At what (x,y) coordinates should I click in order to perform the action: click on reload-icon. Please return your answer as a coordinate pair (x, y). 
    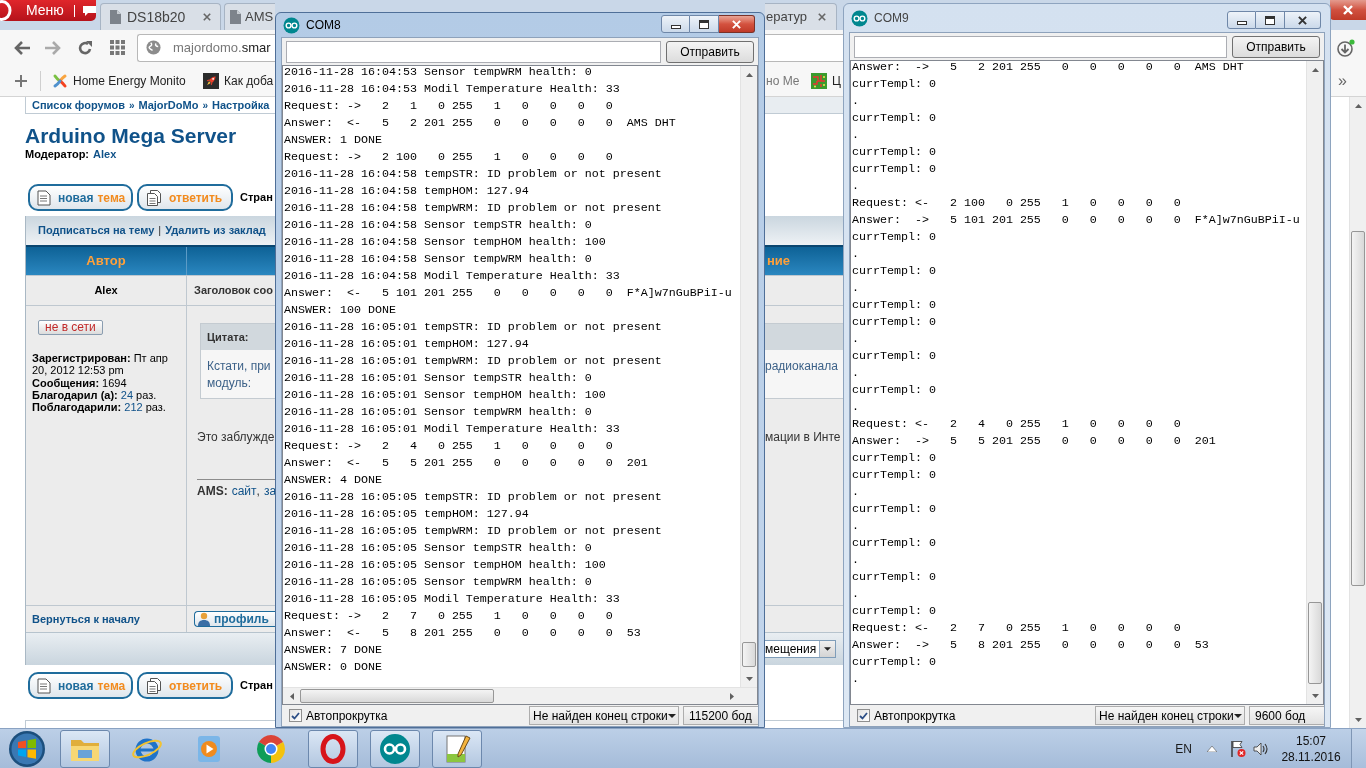
    Looking at the image, I should click on (85, 47).